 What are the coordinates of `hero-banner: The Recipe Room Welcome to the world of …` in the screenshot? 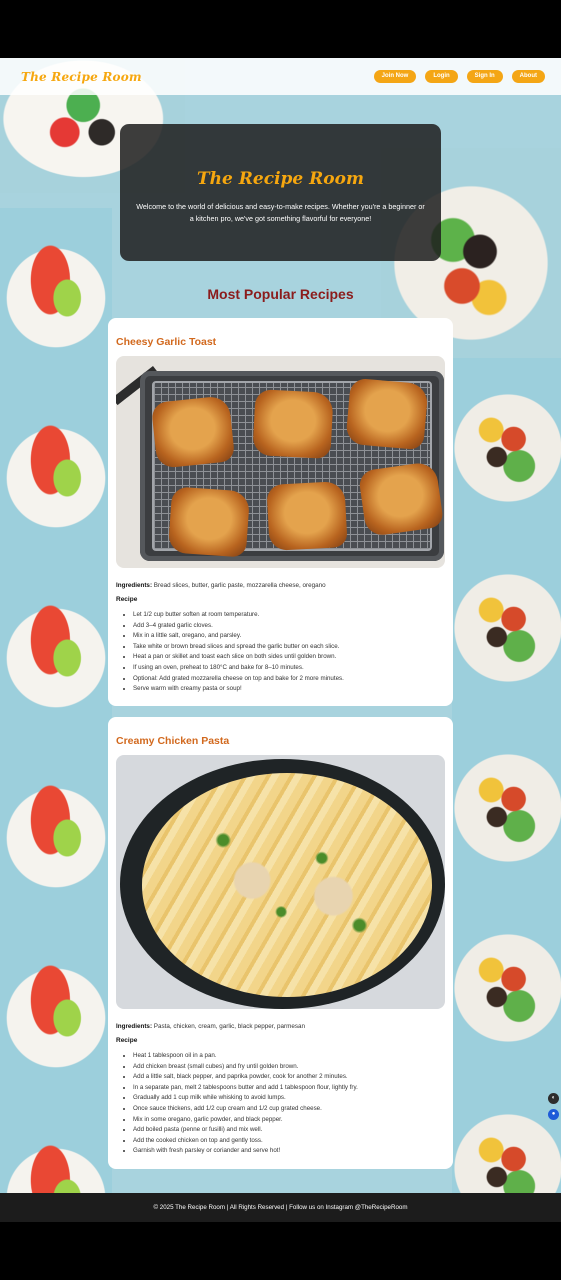 It's located at (280, 192).